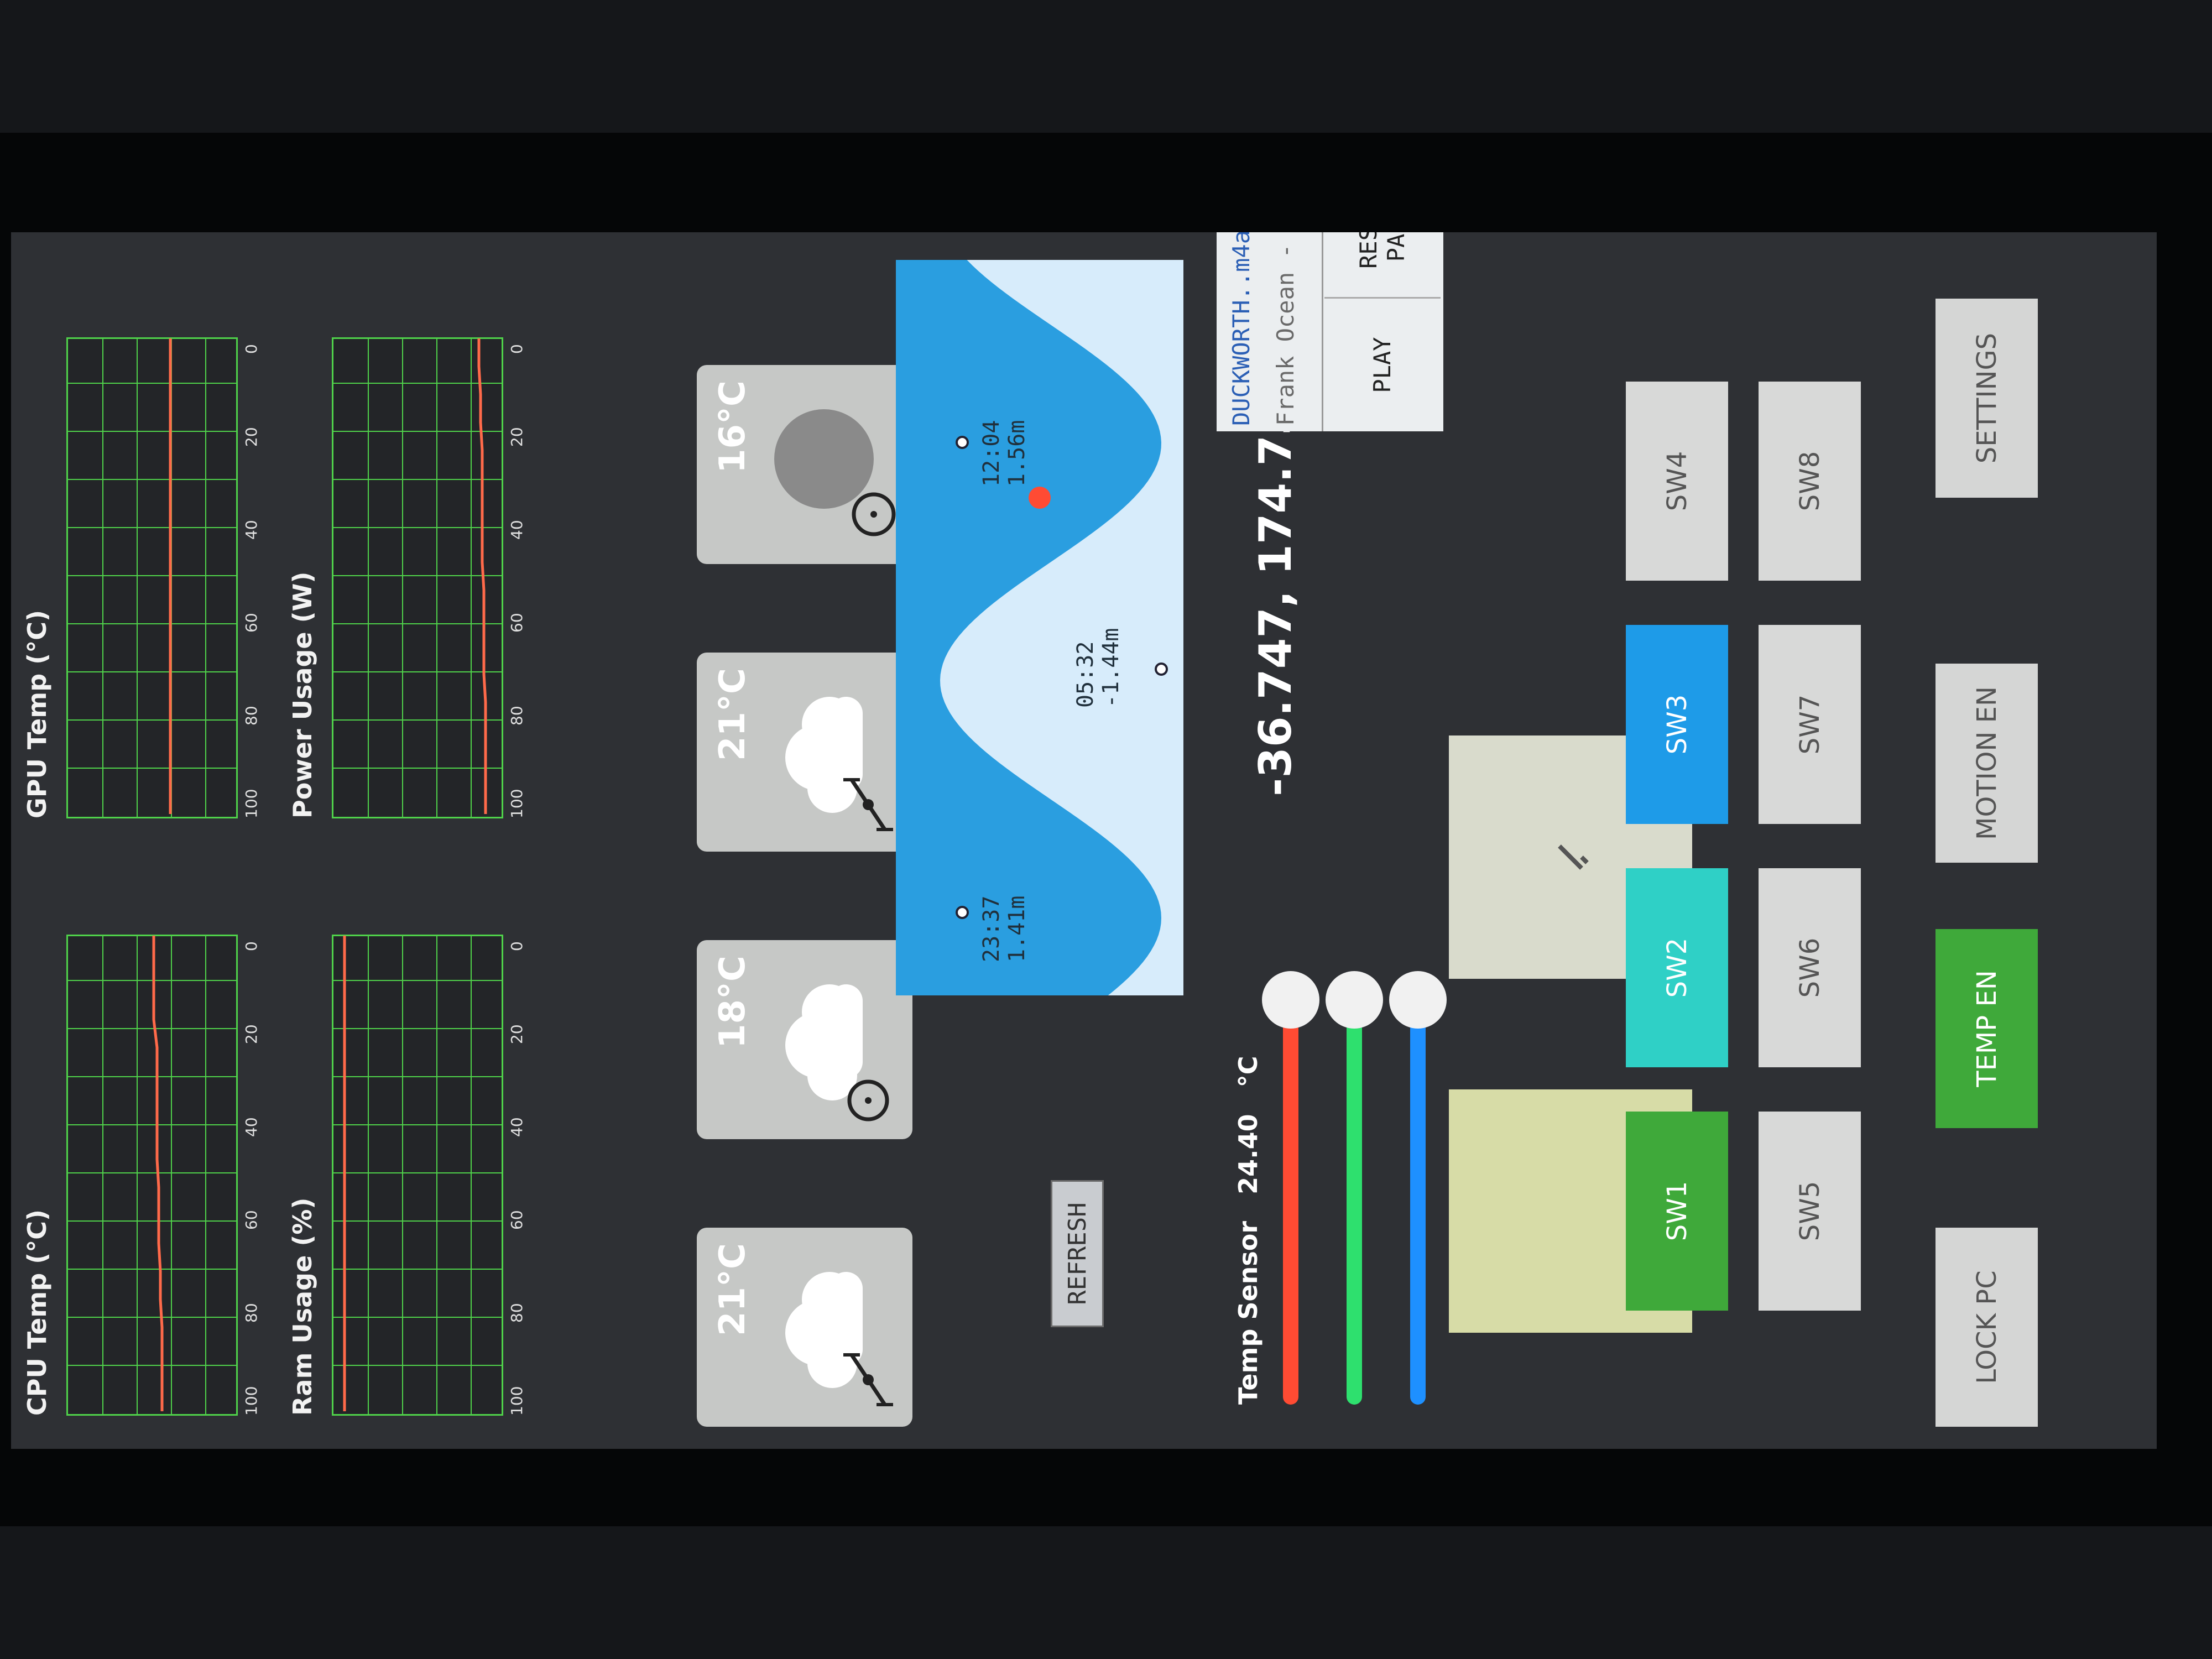 The width and height of the screenshot is (2212, 1659). What do you see at coordinates (1355, 1000) in the screenshot?
I see `green-slider-knob` at bounding box center [1355, 1000].